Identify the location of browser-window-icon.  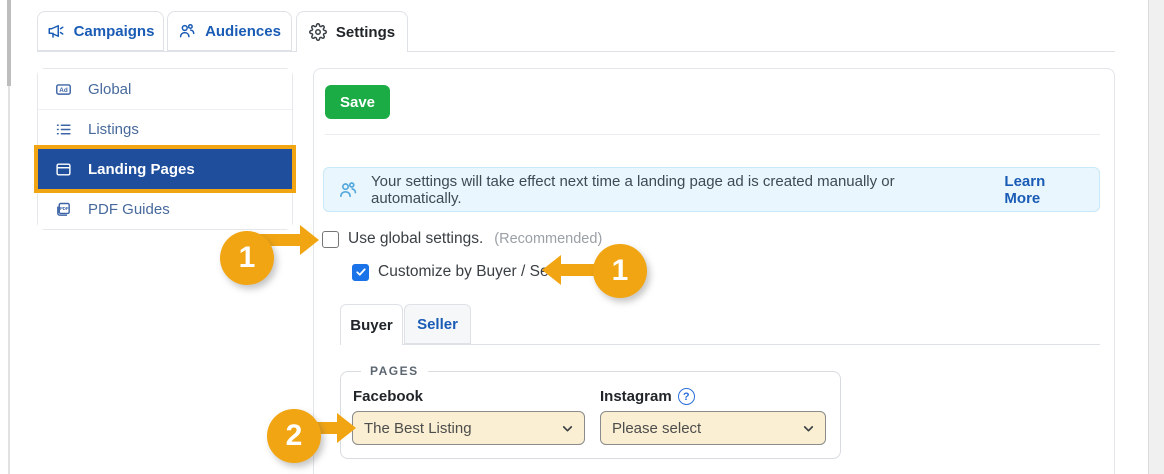
(63, 169).